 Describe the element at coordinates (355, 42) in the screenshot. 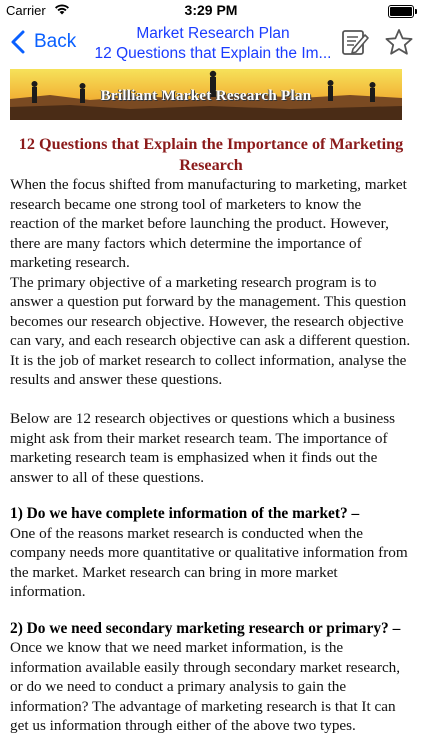

I see `edit-note-icon` at that location.